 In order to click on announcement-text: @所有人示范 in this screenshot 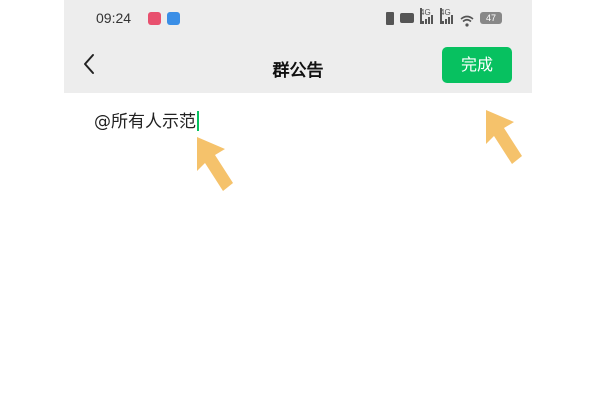, I will do `click(145, 122)`.